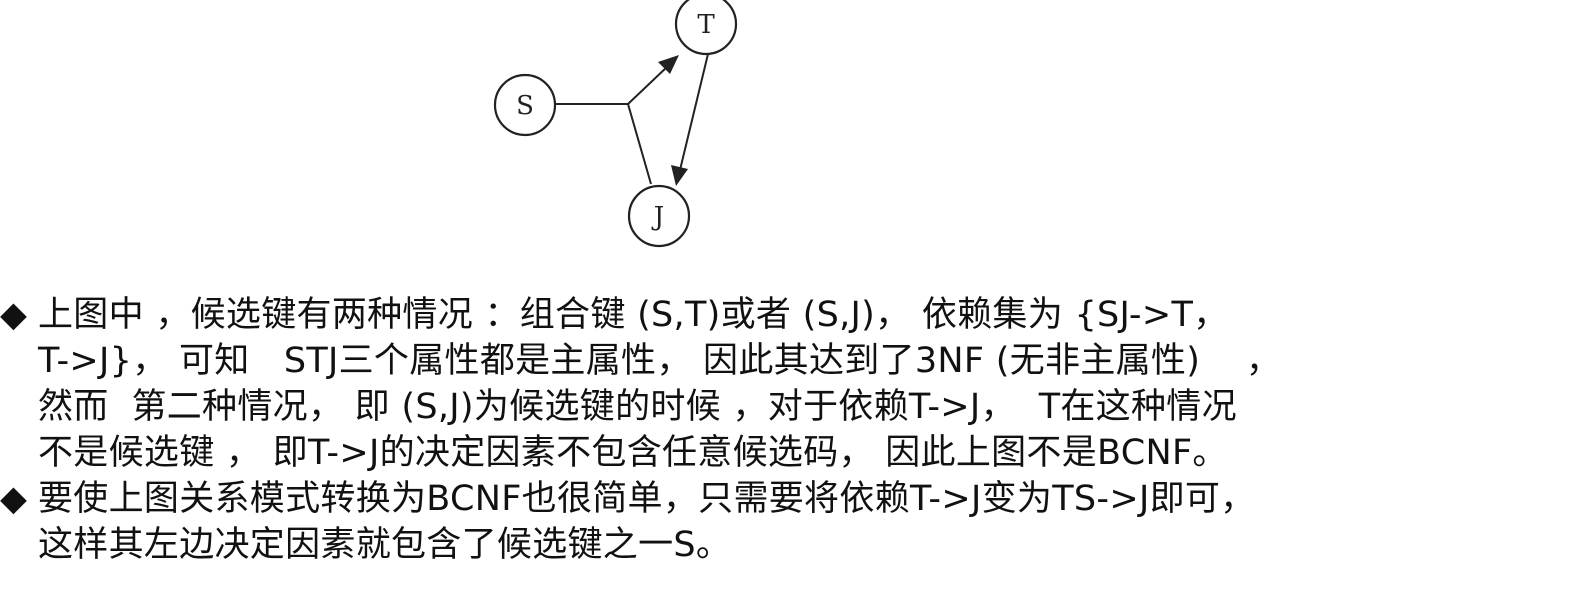  What do you see at coordinates (647, 499) in the screenshot?
I see `text-line: 要使上图关系模式转换为BCNF也很简单，只需要将依赖T->J变为TS->J即可，` at bounding box center [647, 499].